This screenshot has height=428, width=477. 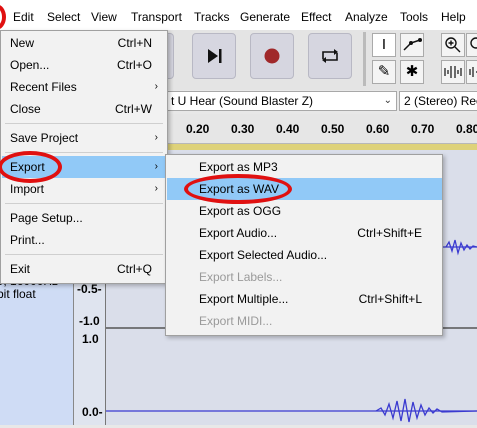 What do you see at coordinates (198, 129) in the screenshot?
I see `ruler-tick: 0.20` at bounding box center [198, 129].